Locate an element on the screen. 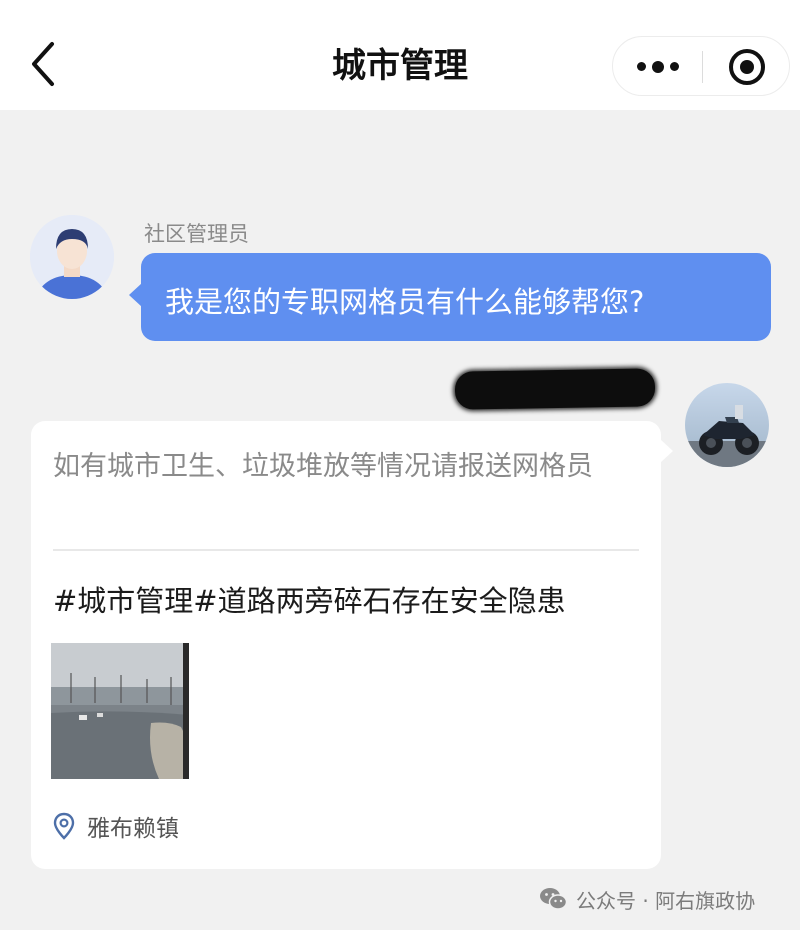  motorcycle-photo-avatar is located at coordinates (727, 425).